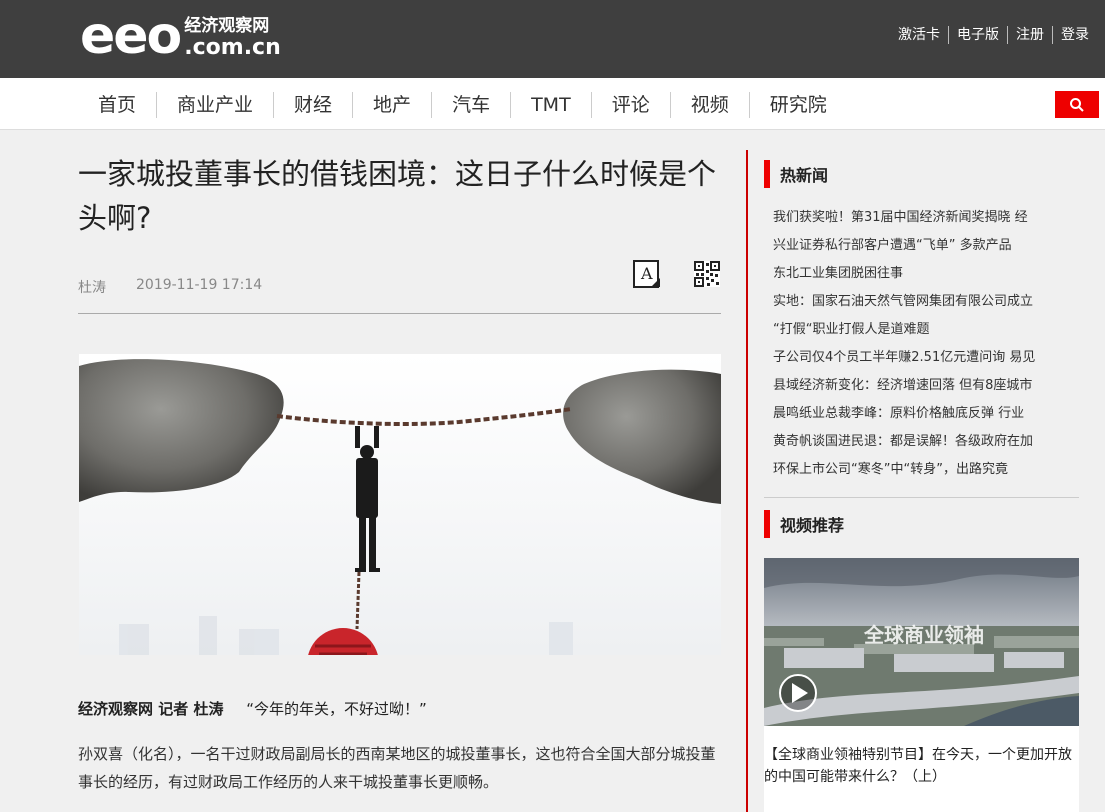 Image resolution: width=1105 pixels, height=812 pixels. What do you see at coordinates (312, 105) in the screenshot?
I see `nav-item-finance: 财经` at bounding box center [312, 105].